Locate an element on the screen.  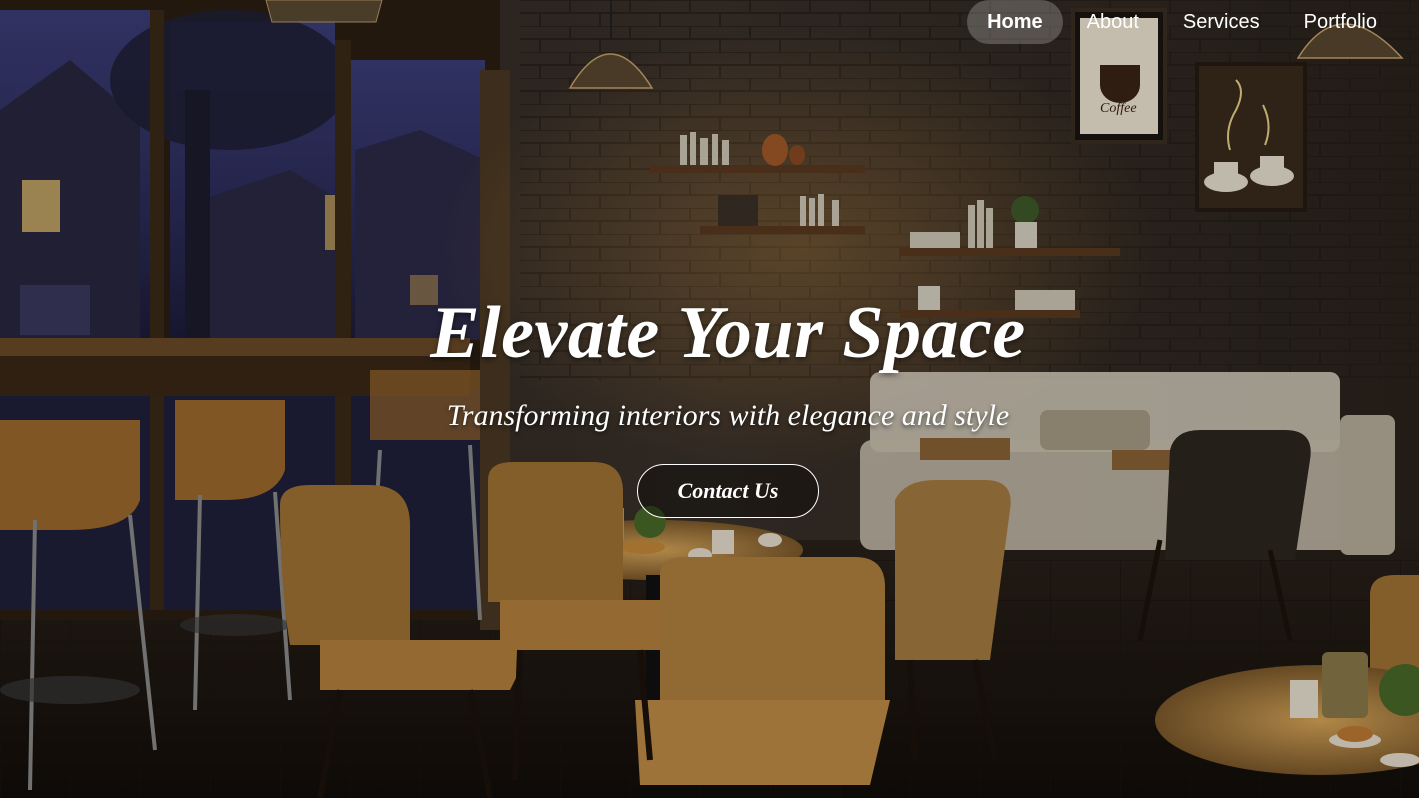
nav-link-portfolio: Portfolio is located at coordinates (1340, 22).